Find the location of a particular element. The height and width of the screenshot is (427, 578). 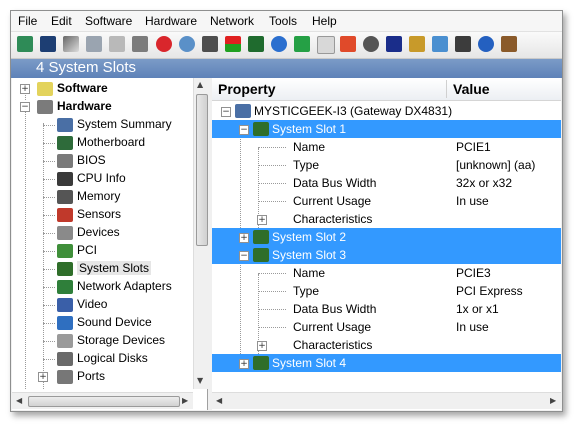

property-horizontal-scrollbar: ◀ ▶ is located at coordinates (386, 400).